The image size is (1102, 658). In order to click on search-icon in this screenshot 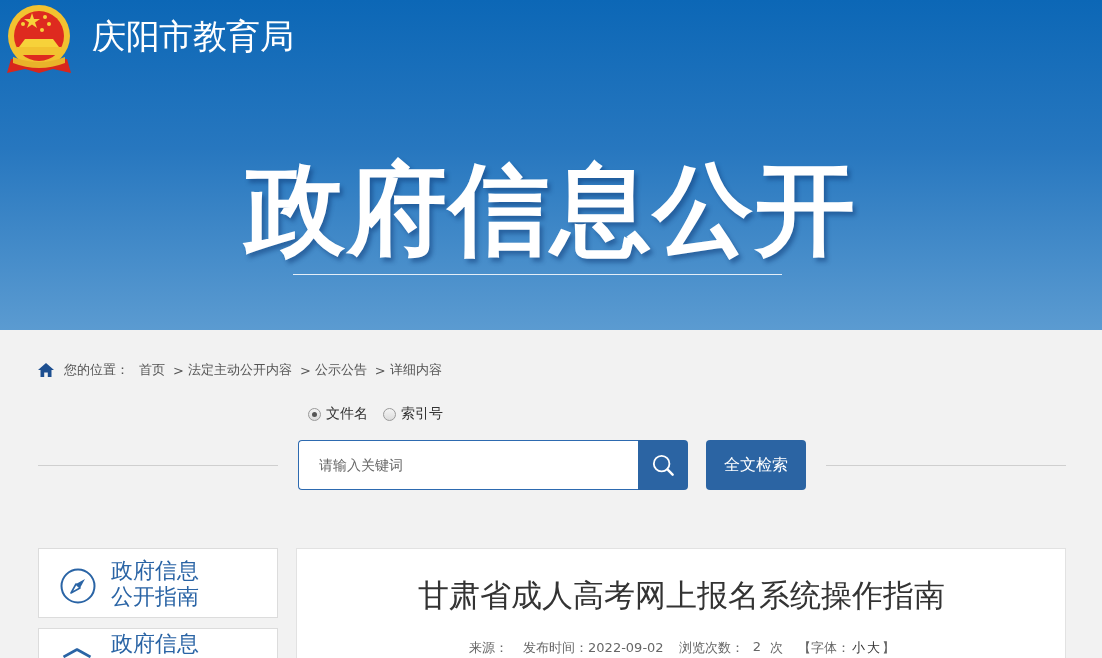, I will do `click(663, 465)`.